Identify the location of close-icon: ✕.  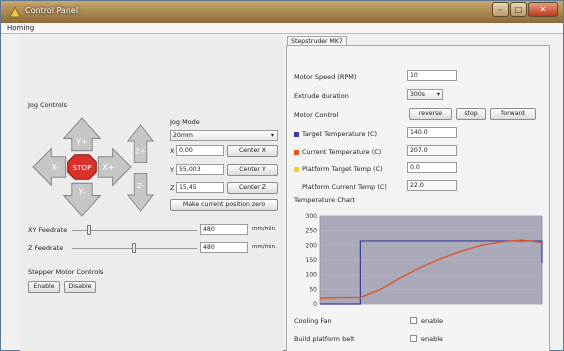
(543, 9).